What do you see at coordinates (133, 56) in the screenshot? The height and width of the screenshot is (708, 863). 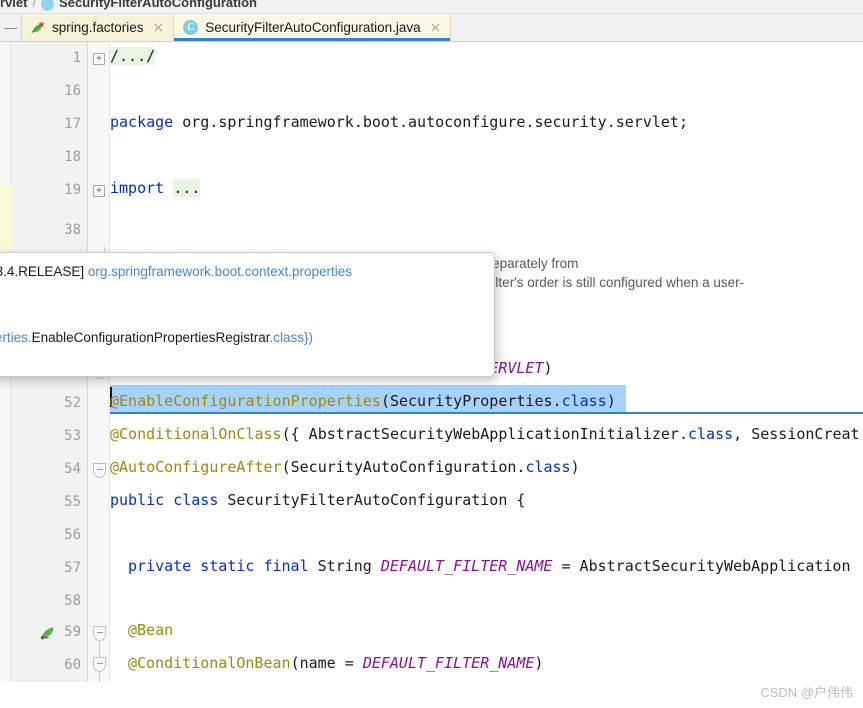 I see `code-line-1: /.../` at bounding box center [133, 56].